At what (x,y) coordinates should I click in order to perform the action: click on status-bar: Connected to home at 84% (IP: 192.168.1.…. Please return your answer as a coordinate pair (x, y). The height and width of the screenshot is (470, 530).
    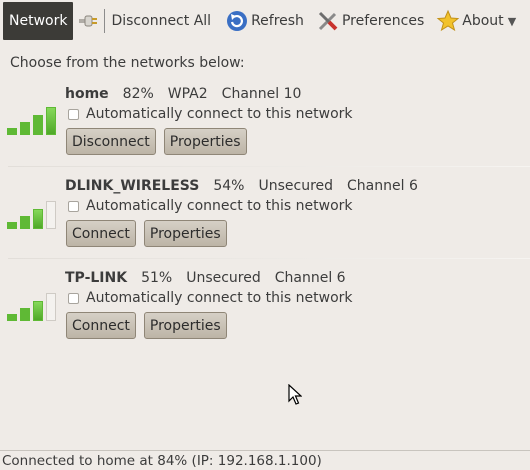
    Looking at the image, I should click on (265, 460).